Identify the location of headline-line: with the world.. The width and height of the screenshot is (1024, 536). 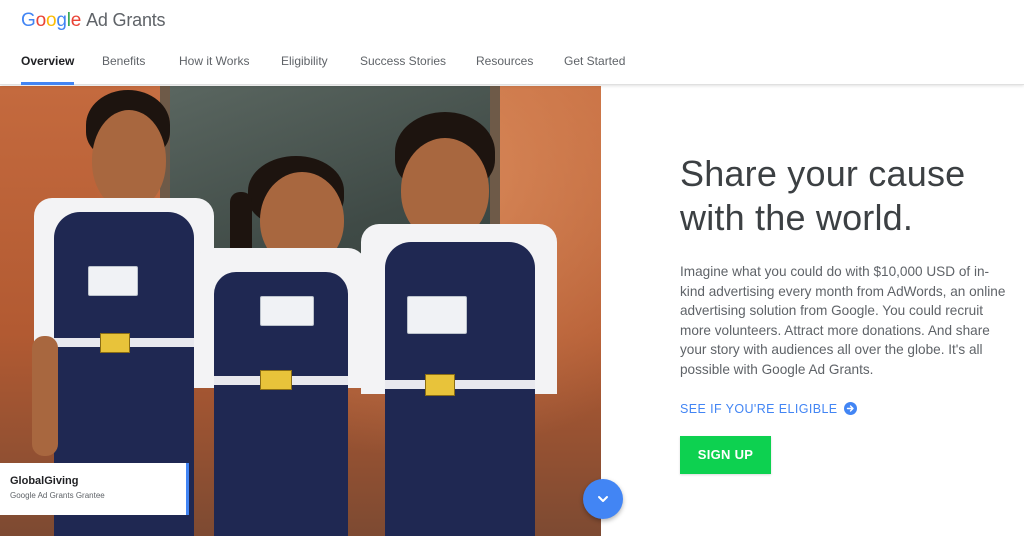
(797, 217).